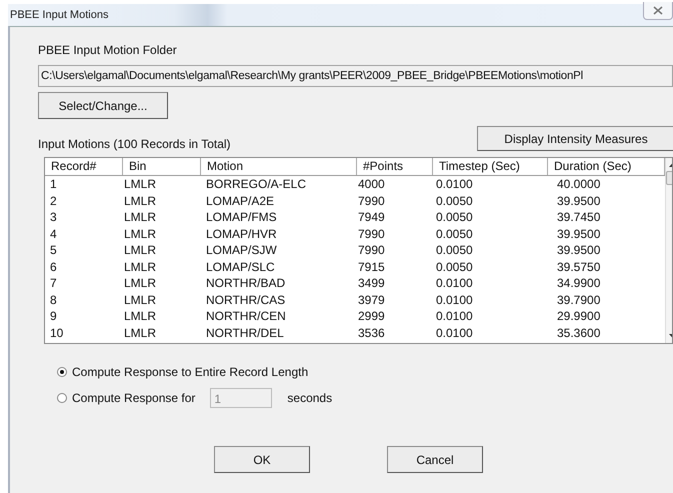 Image resolution: width=673 pixels, height=493 pixels. Describe the element at coordinates (395, 166) in the screenshot. I see `column-header: #Points` at that location.